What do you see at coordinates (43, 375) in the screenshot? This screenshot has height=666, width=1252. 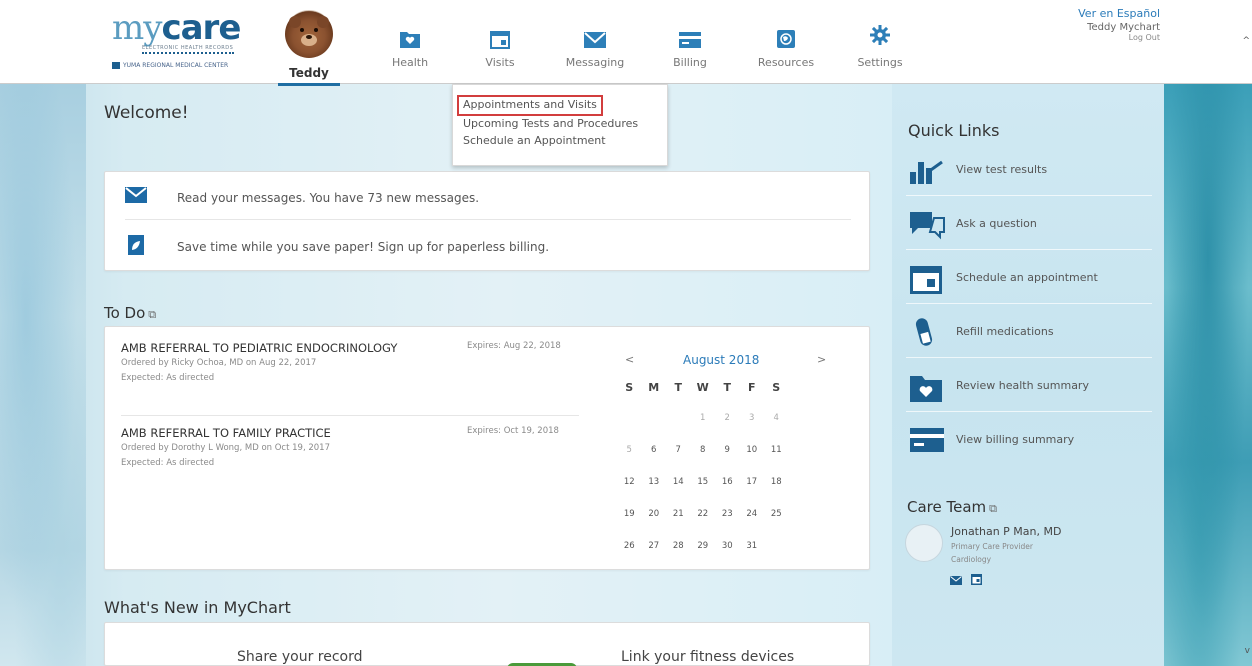 I see `watercolor-background-left` at bounding box center [43, 375].